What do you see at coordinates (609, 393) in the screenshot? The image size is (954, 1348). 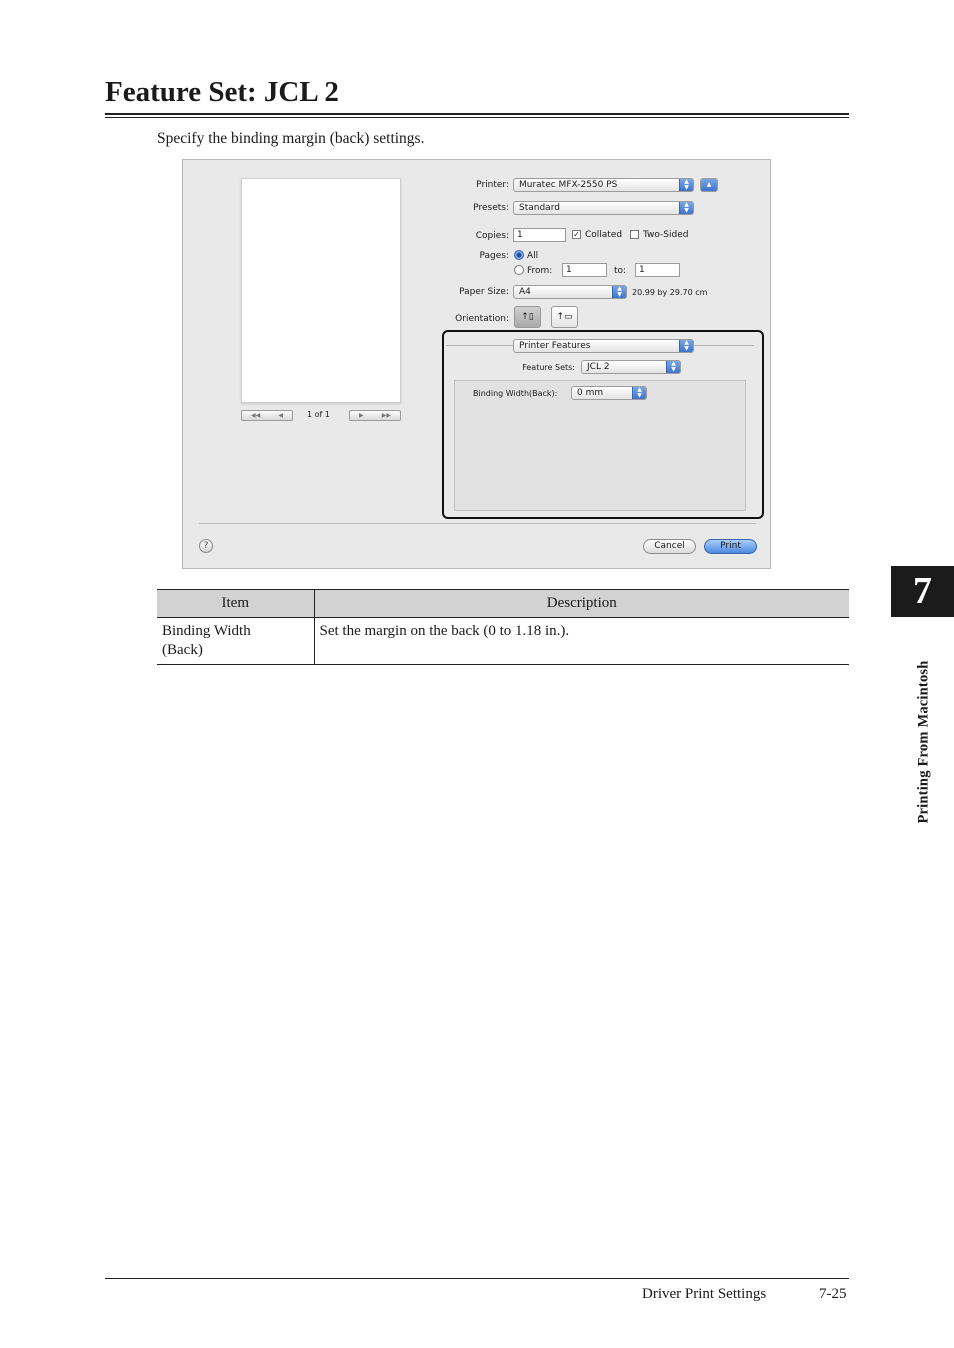 I see `binding-width-select: 0 mm ▲ ▼` at bounding box center [609, 393].